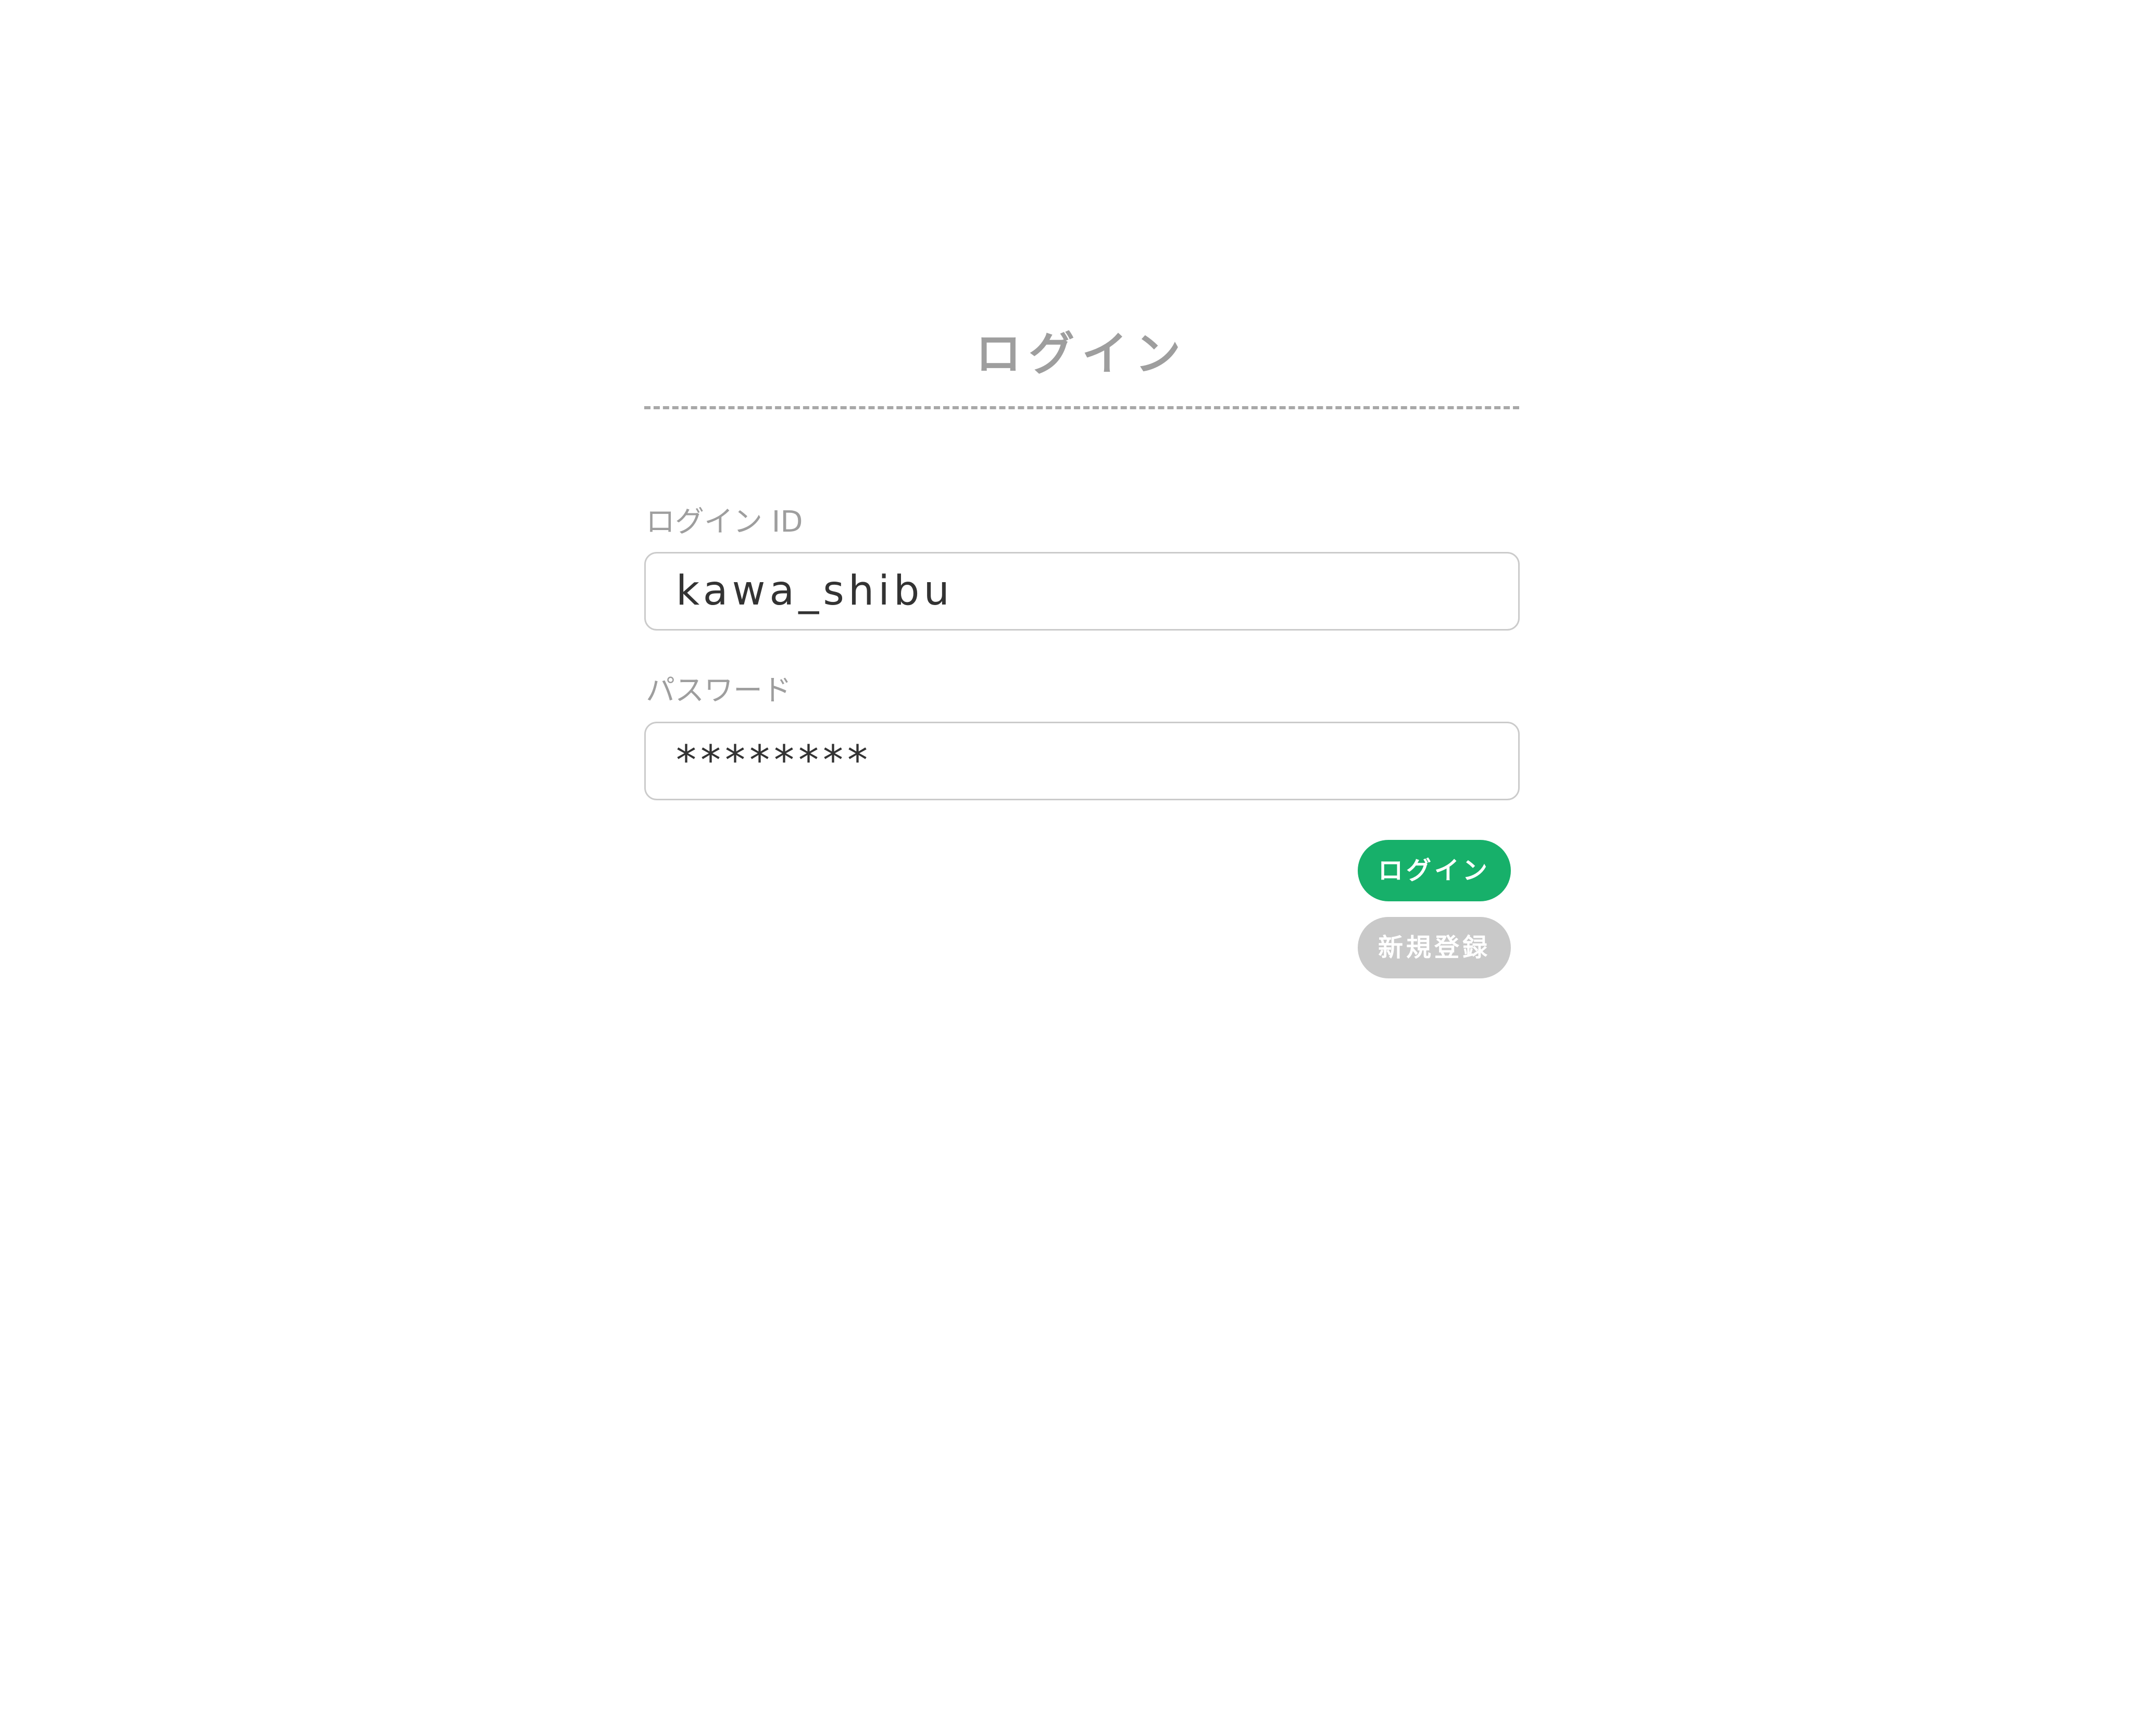  Describe the element at coordinates (1081, 408) in the screenshot. I see `title-divider` at that location.